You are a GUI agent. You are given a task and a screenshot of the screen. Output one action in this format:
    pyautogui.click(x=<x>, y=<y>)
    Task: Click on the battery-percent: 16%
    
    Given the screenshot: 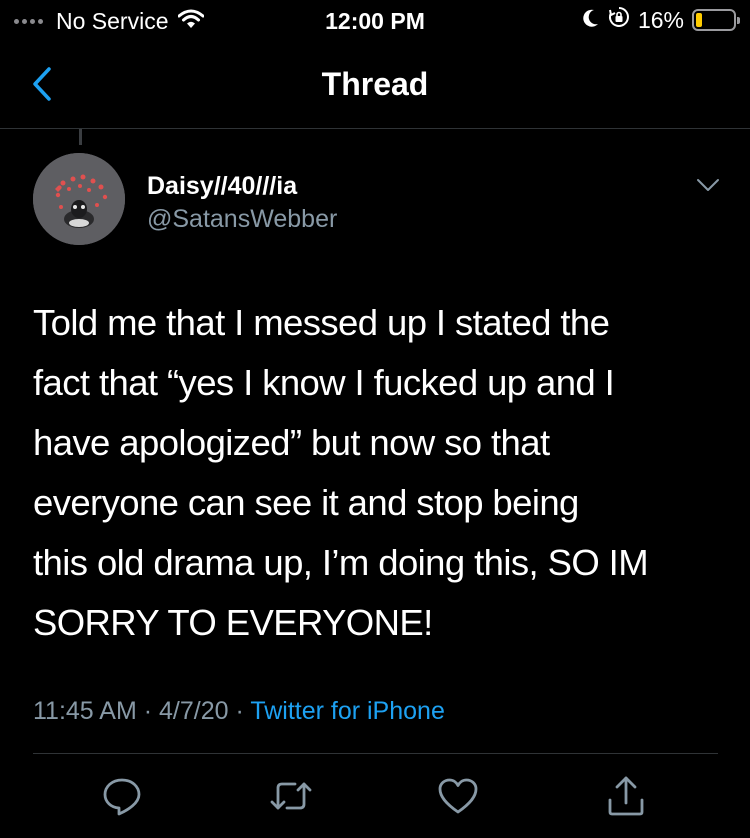 What is the action you would take?
    pyautogui.click(x=660, y=19)
    